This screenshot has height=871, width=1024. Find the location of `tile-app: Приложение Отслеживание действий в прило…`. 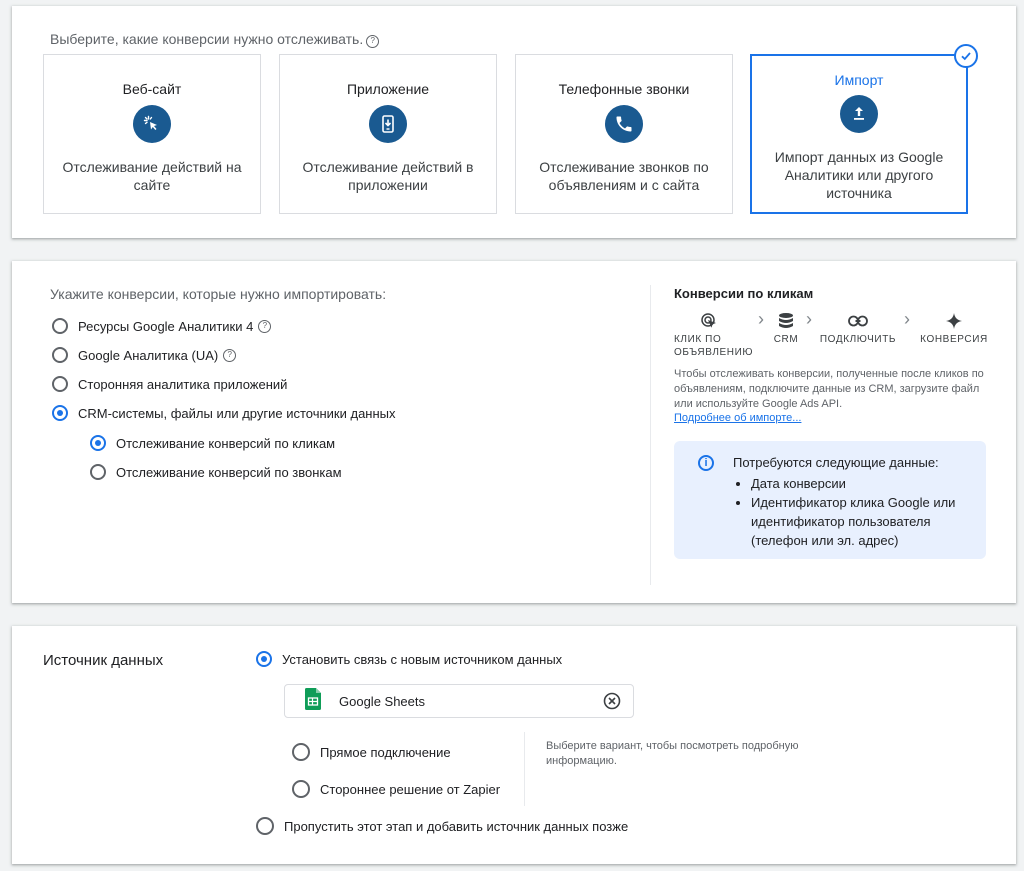

tile-app: Приложение Отслеживание действий в прило… is located at coordinates (388, 134).